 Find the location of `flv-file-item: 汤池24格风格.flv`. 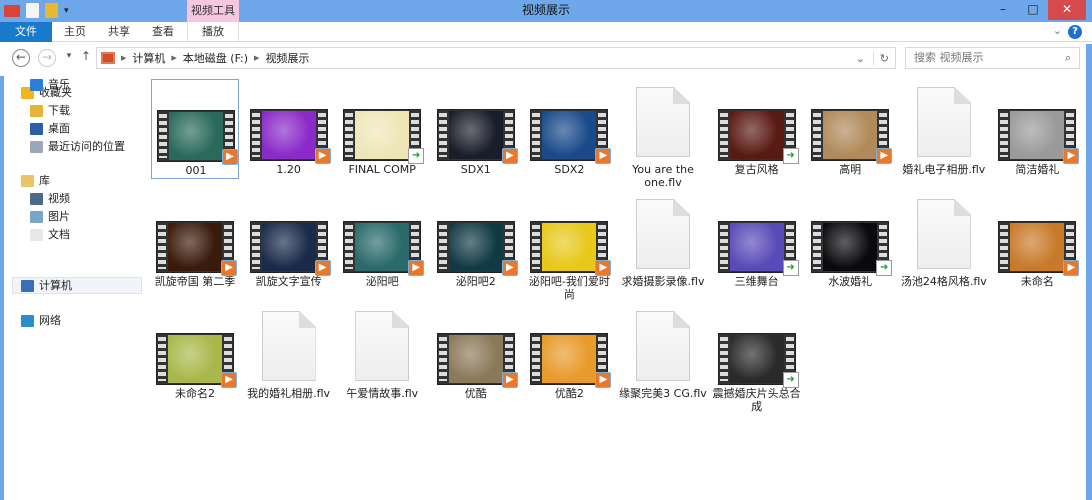

flv-file-item: 汤池24格风格.flv is located at coordinates (944, 245).